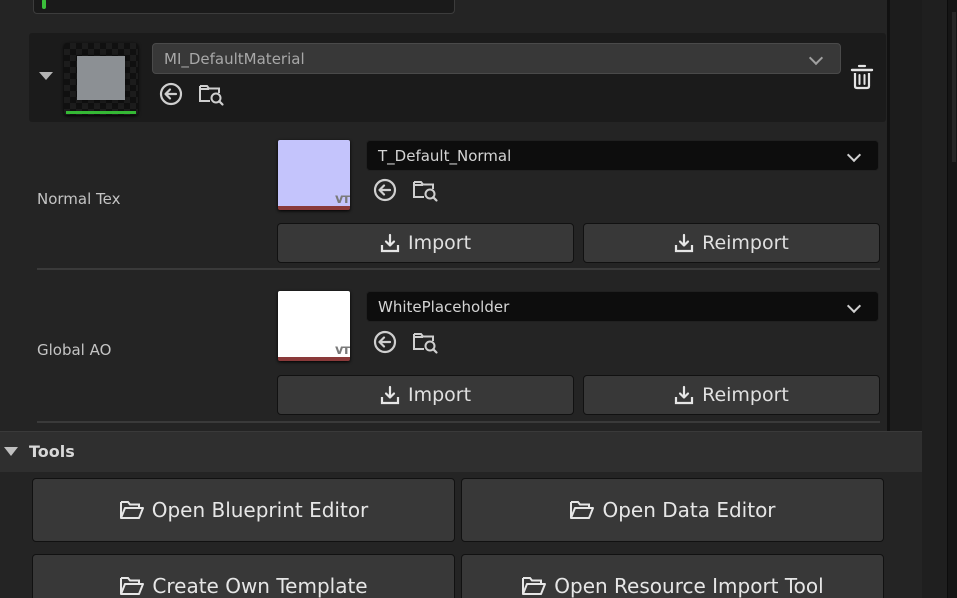  I want to click on open-data-editor-button: Open Data Editor, so click(672, 510).